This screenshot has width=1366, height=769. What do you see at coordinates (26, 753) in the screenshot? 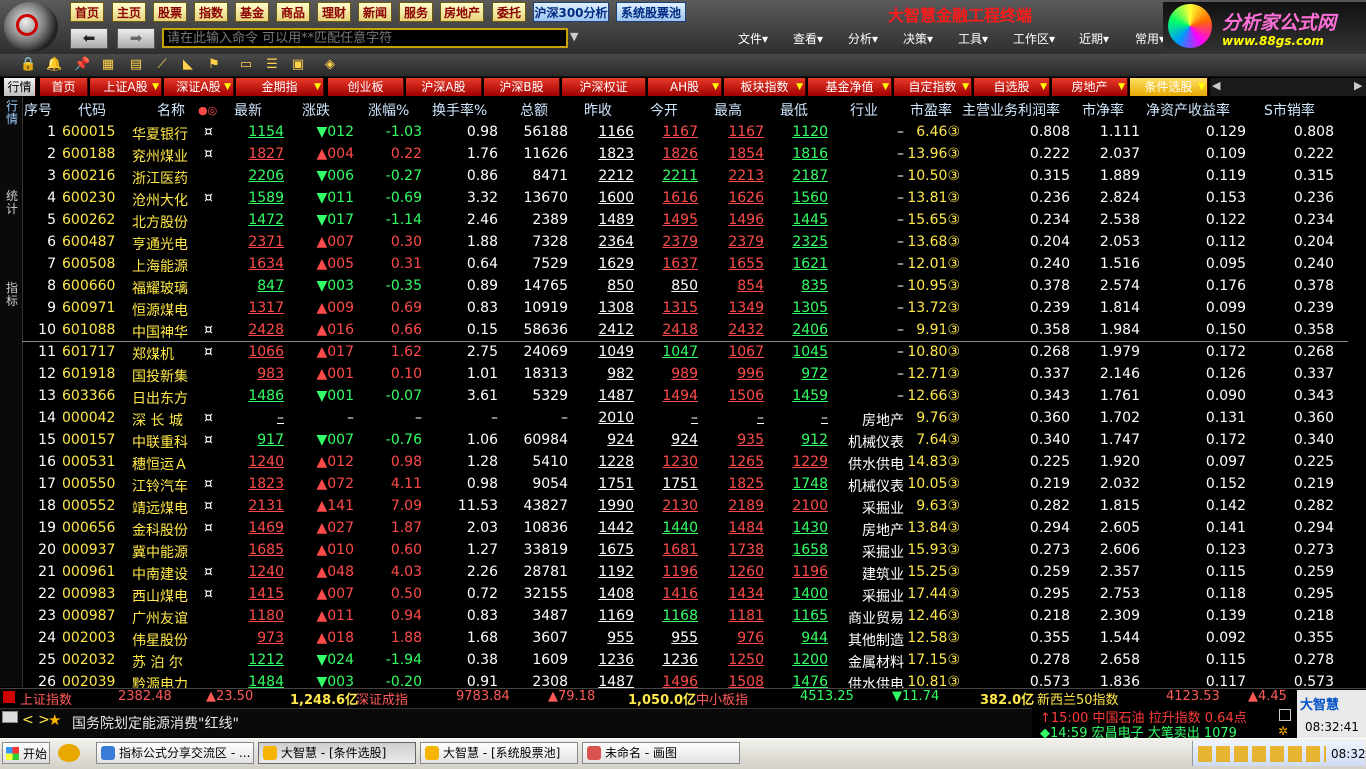
I see `start-button: 开始` at bounding box center [26, 753].